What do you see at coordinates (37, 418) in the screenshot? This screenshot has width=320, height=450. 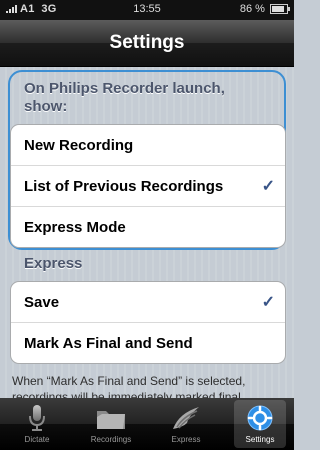 I see `microphone-icon` at bounding box center [37, 418].